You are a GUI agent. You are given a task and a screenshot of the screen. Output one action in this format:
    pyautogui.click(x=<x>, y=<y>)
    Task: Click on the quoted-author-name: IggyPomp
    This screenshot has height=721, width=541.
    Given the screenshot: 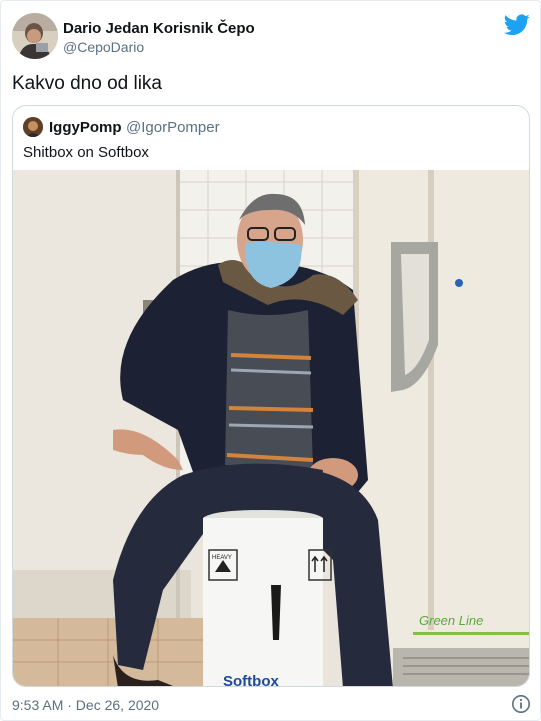 What is the action you would take?
    pyautogui.click(x=85, y=127)
    